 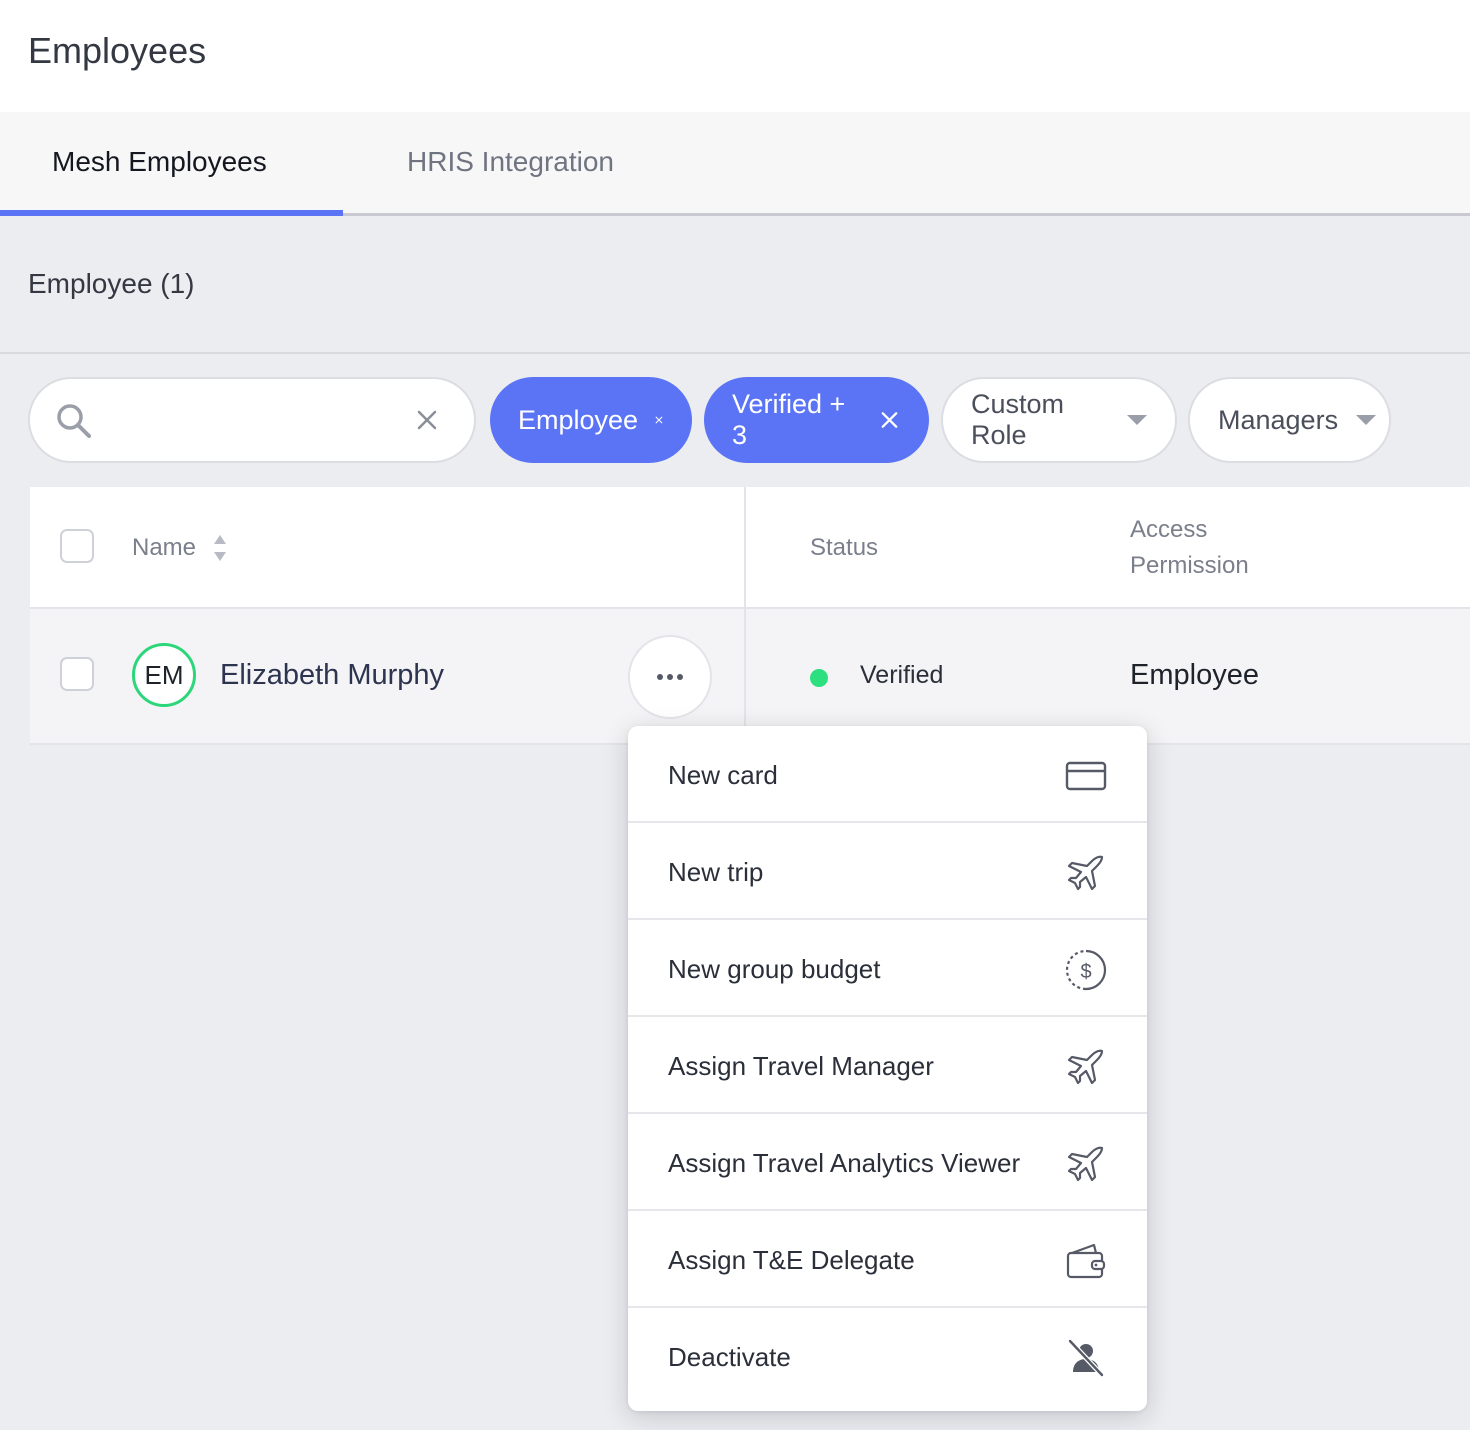 I want to click on top-bar: Employees, so click(x=735, y=56).